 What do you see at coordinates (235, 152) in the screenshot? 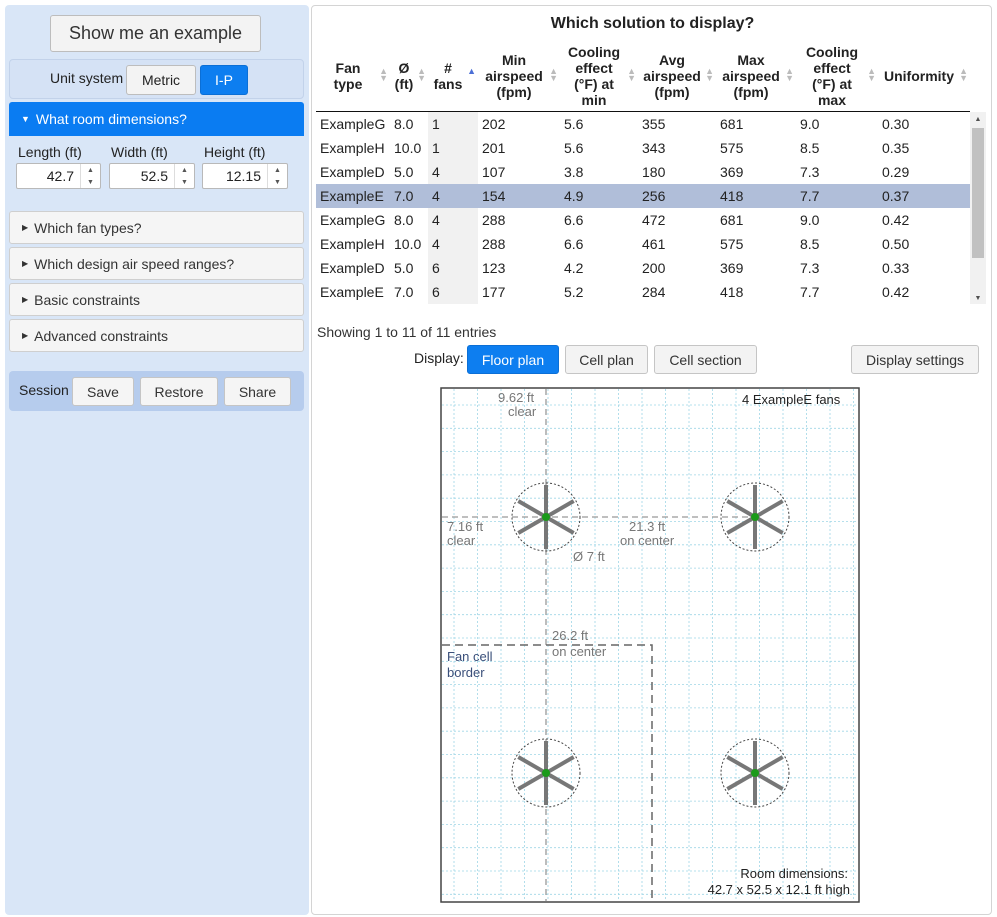
I see `height-label: Height (ft)` at bounding box center [235, 152].